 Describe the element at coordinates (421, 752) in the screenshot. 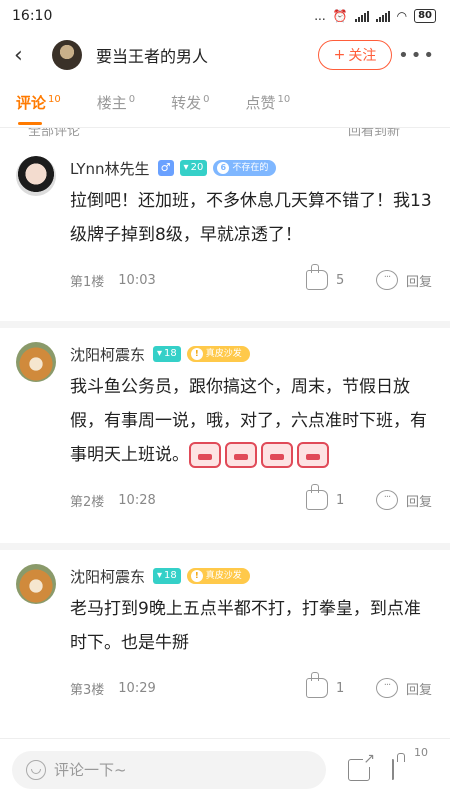

I see `post-like-count: 10` at that location.